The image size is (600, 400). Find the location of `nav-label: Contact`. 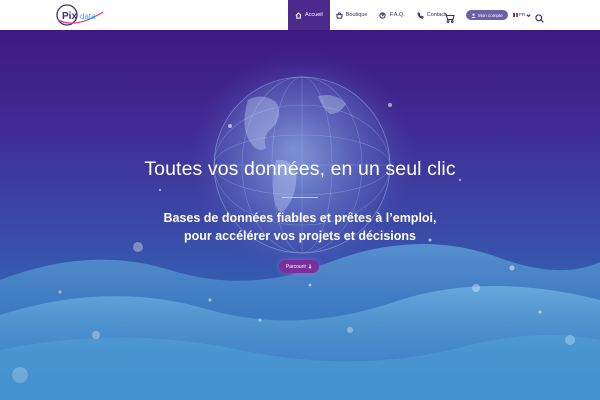

nav-label: Contact is located at coordinates (436, 15).